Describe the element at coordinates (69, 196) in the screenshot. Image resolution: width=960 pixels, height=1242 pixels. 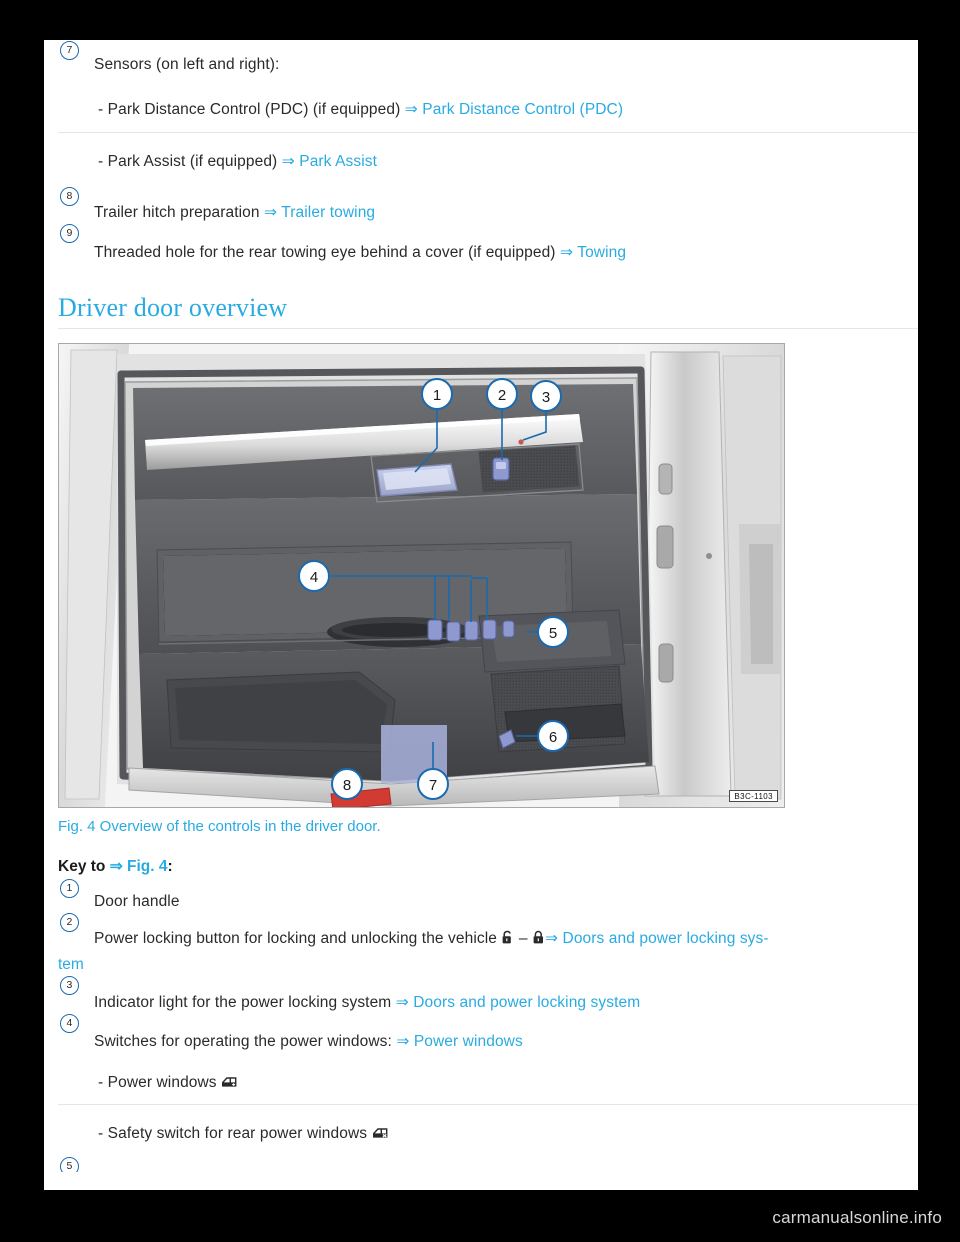
I see `callout-badge-8: 8` at that location.